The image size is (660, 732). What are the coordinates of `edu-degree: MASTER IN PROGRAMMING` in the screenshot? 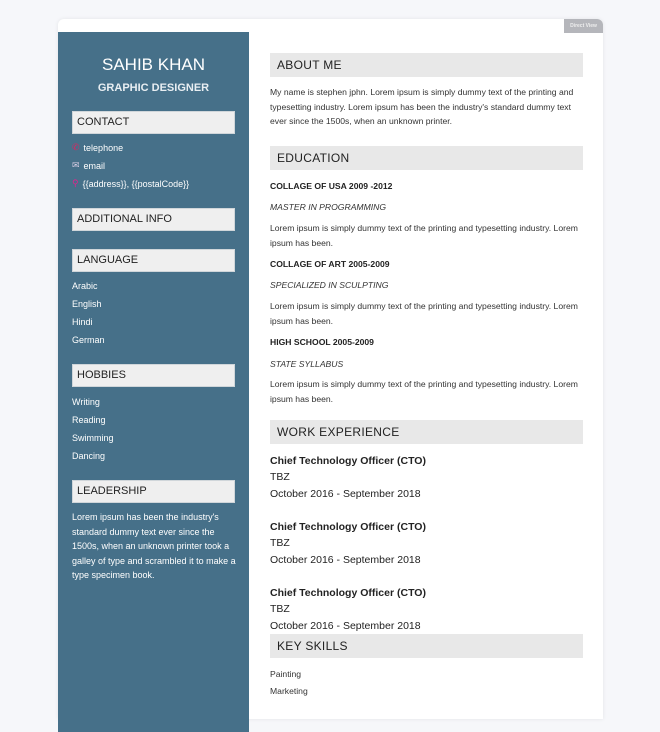 It's located at (328, 207).